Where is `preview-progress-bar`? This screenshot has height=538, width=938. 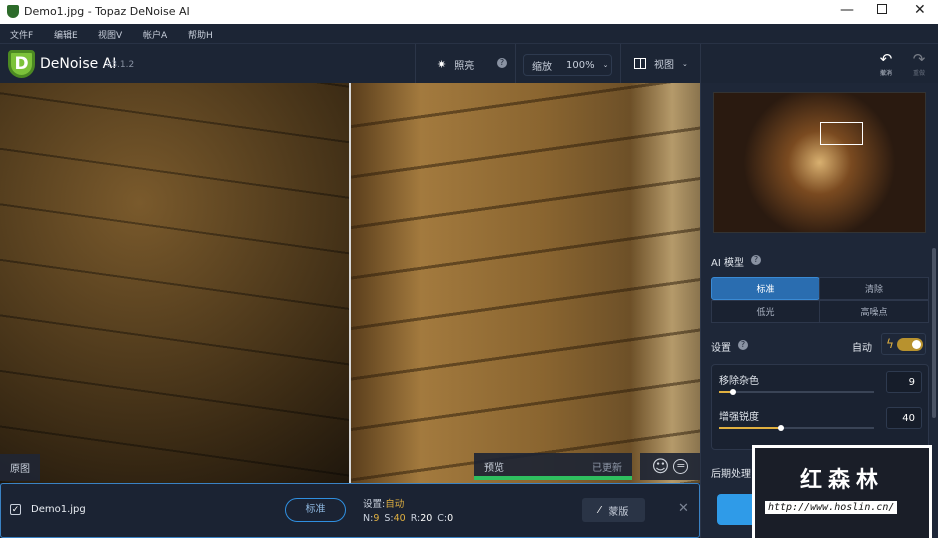
preview-progress-bar is located at coordinates (553, 478).